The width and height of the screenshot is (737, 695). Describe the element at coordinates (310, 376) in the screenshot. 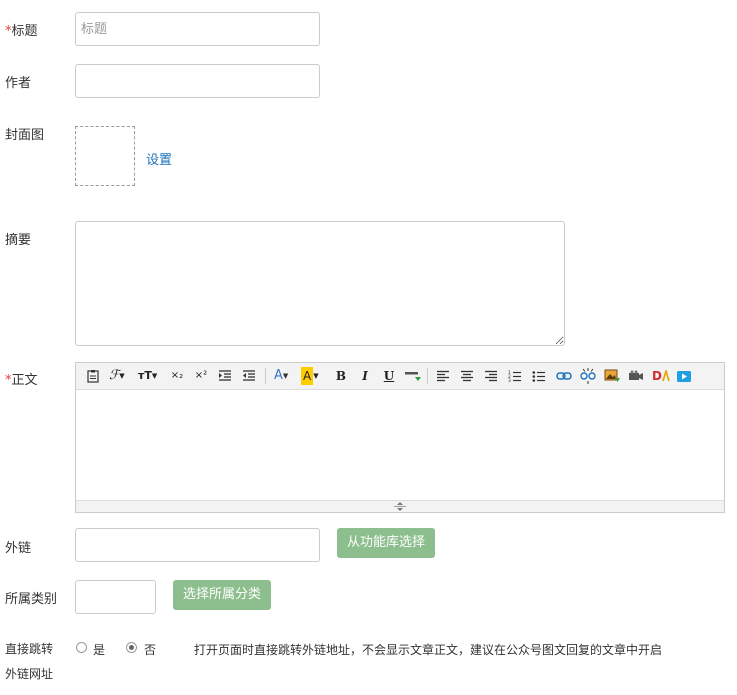

I see `highlight-color-icon: A ▼` at that location.